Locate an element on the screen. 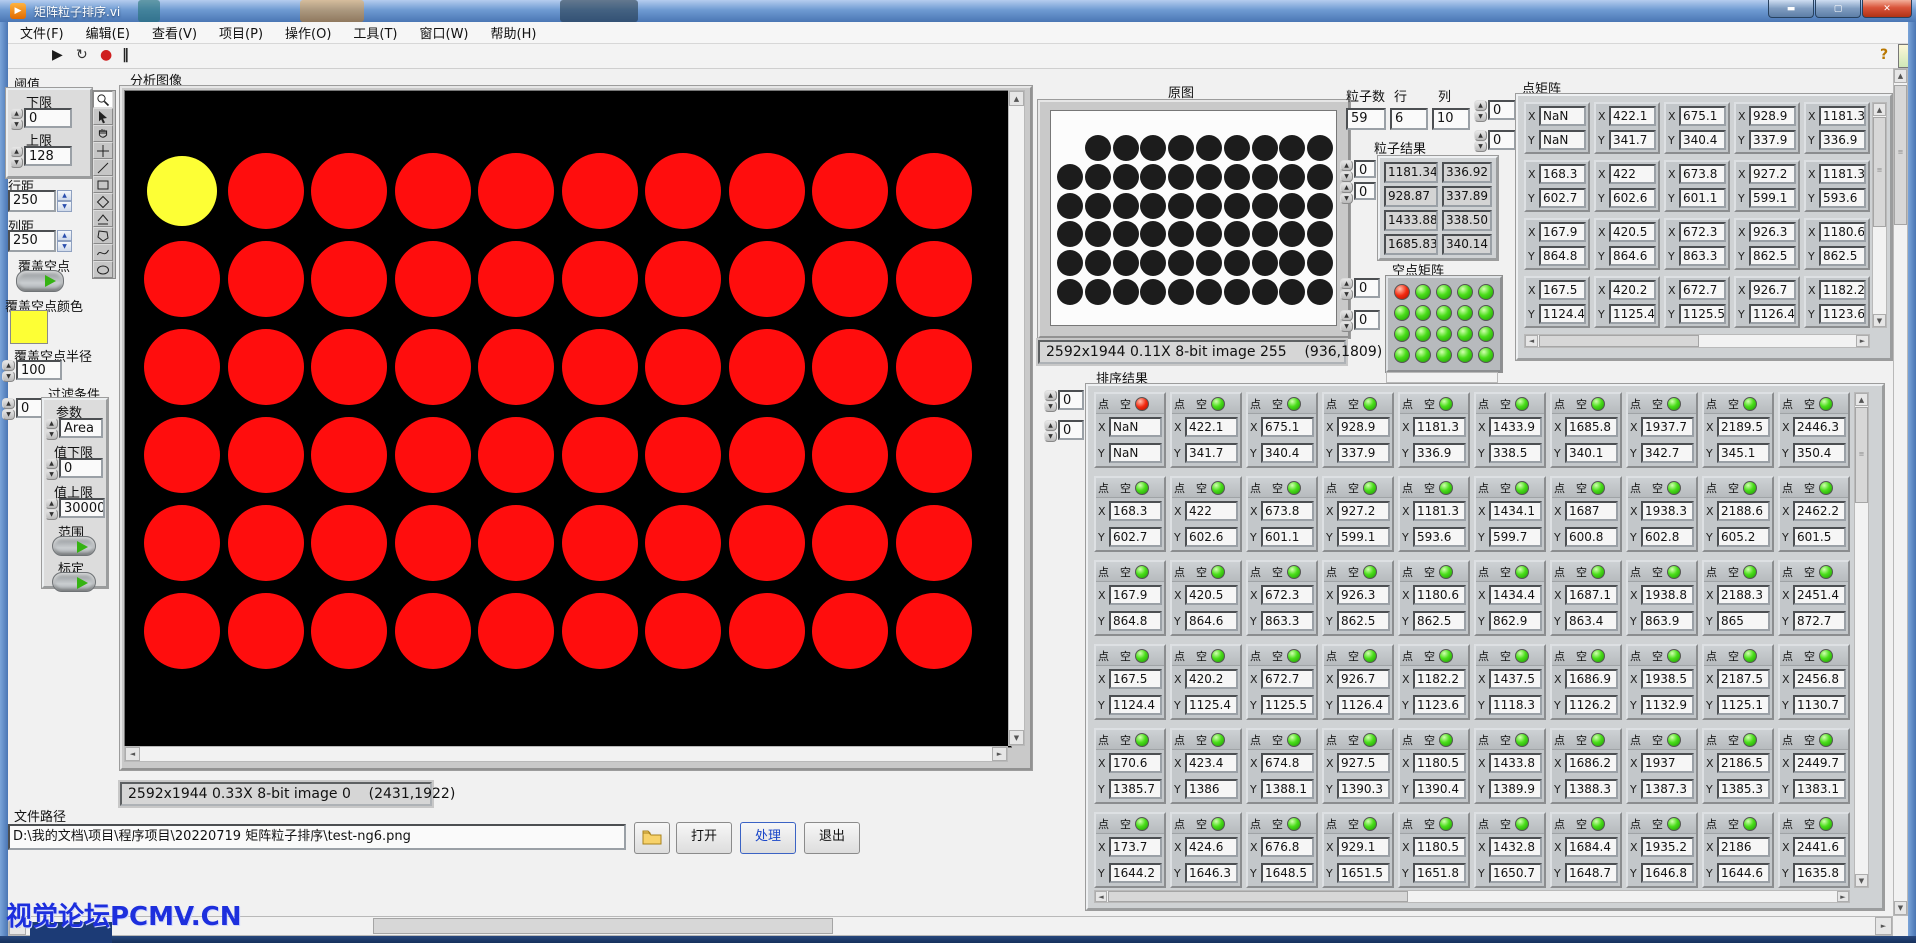 Image resolution: width=1916 pixels, height=943 pixels. menu-item-3: 项目(P) is located at coordinates (241, 32).